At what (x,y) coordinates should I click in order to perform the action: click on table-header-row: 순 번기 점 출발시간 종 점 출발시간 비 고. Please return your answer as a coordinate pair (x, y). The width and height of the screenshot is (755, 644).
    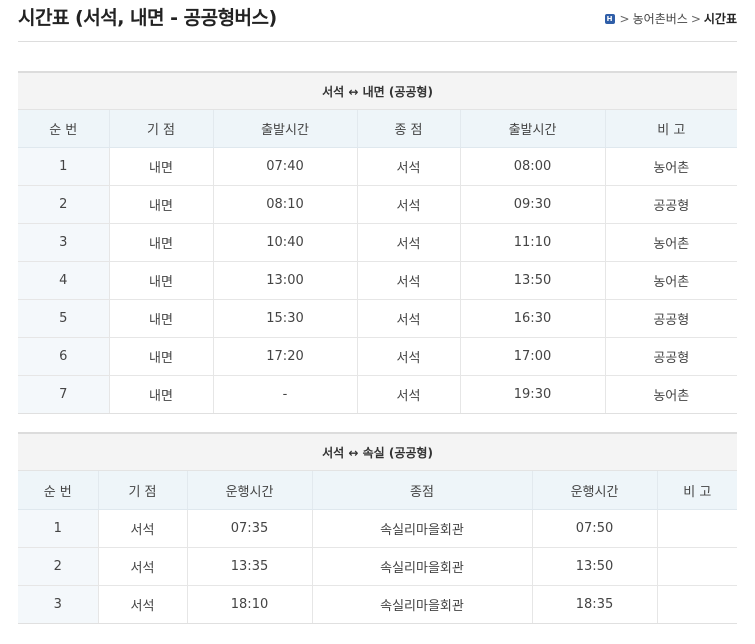
    Looking at the image, I should click on (378, 128).